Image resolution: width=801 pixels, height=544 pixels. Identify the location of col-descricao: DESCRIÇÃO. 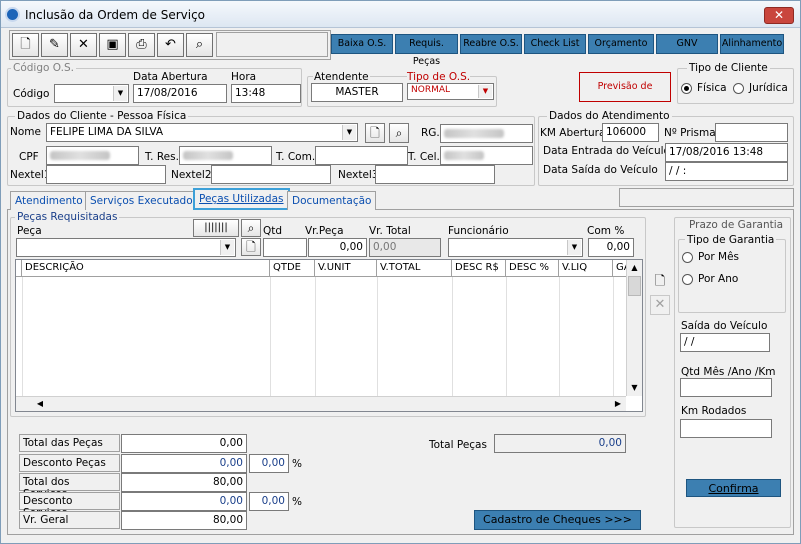
(146, 268).